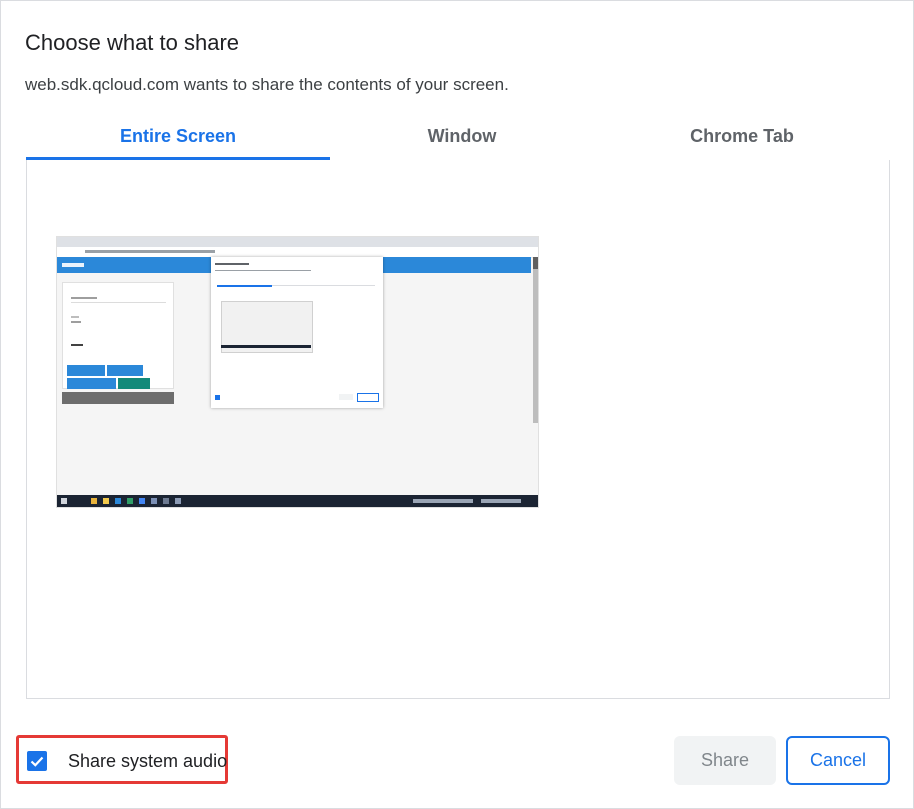 The height and width of the screenshot is (809, 914). I want to click on thumb-address-text, so click(150, 251).